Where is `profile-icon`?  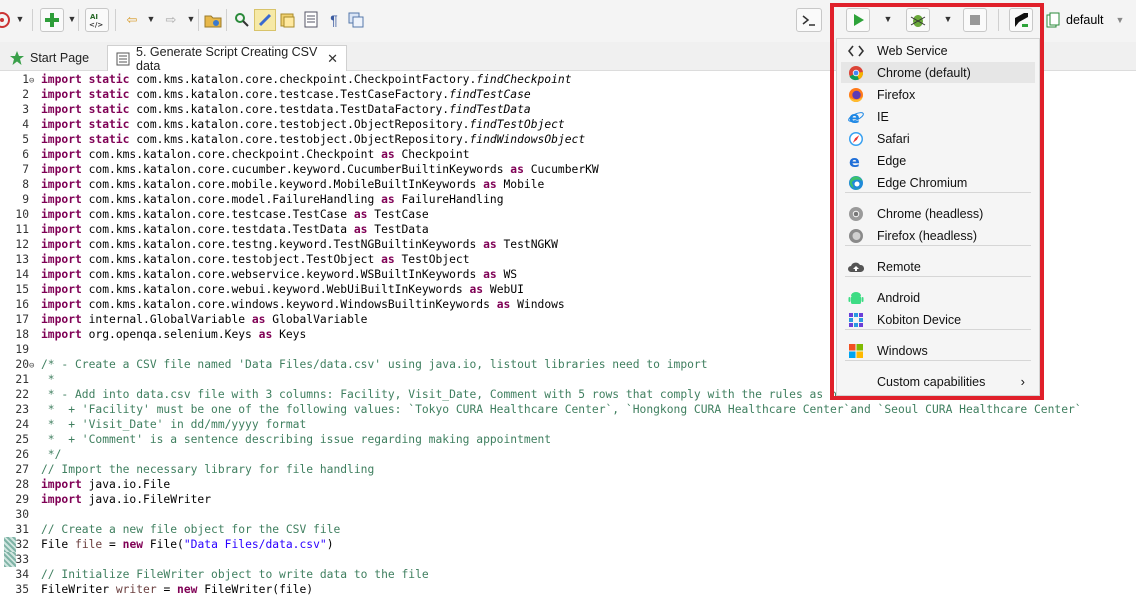
profile-icon is located at coordinates (6, 20).